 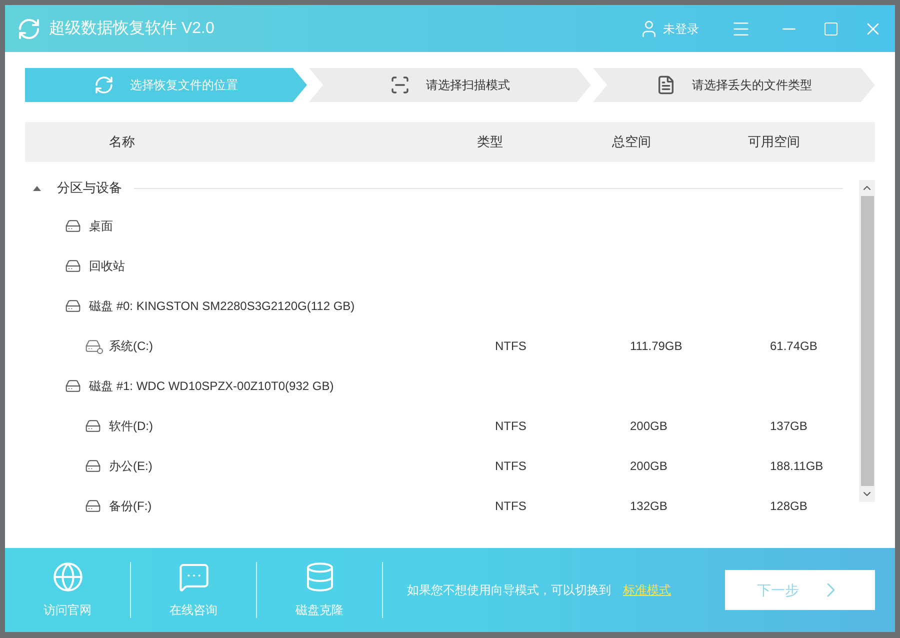 What do you see at coordinates (37, 188) in the screenshot?
I see `collapse-icon` at bounding box center [37, 188].